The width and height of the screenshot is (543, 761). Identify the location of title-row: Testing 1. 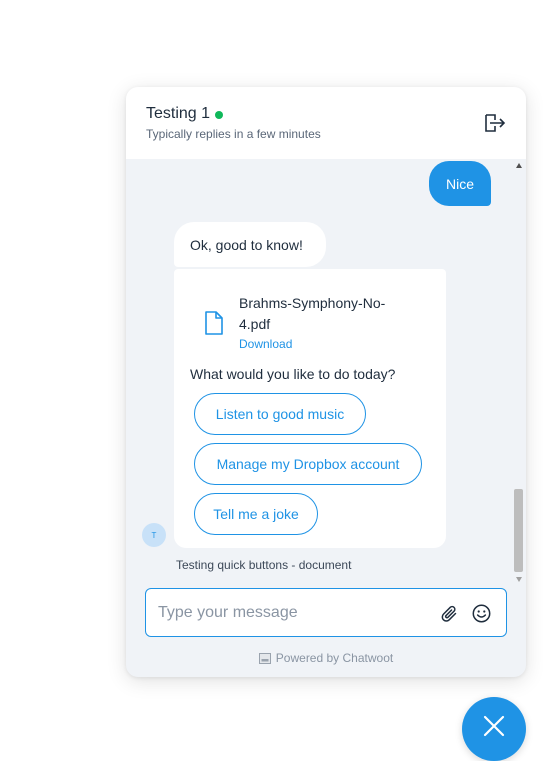
(326, 114).